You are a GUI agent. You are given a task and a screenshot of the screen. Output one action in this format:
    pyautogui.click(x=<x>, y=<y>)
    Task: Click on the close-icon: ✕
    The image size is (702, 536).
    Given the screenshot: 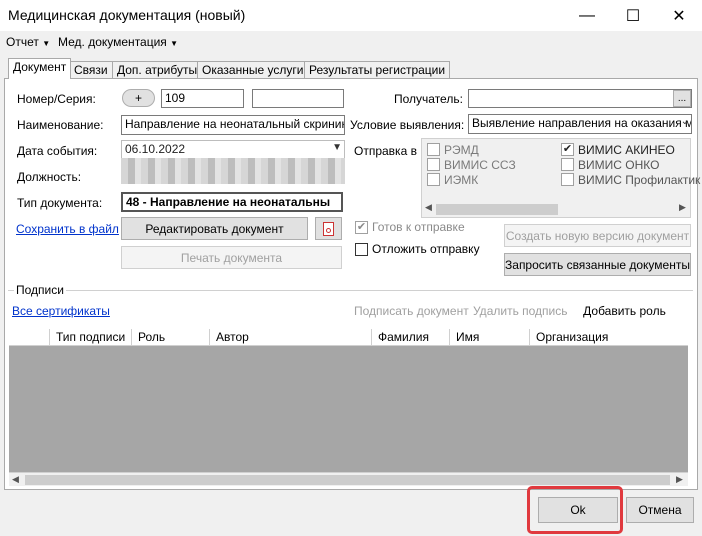 What is the action you would take?
    pyautogui.click(x=679, y=15)
    